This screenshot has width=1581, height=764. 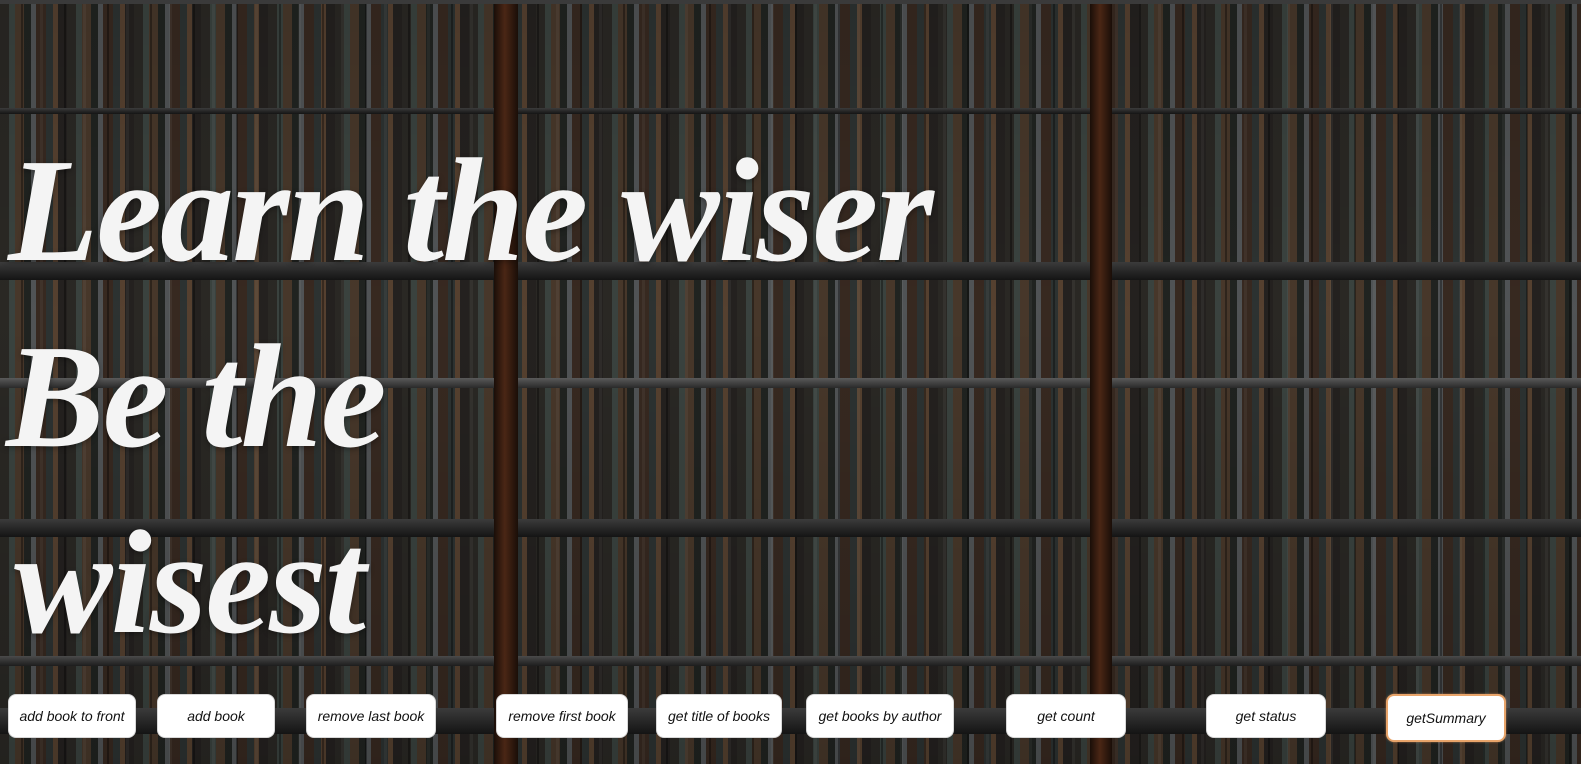 What do you see at coordinates (880, 716) in the screenshot?
I see `get-books-by-author-button: get books by author` at bounding box center [880, 716].